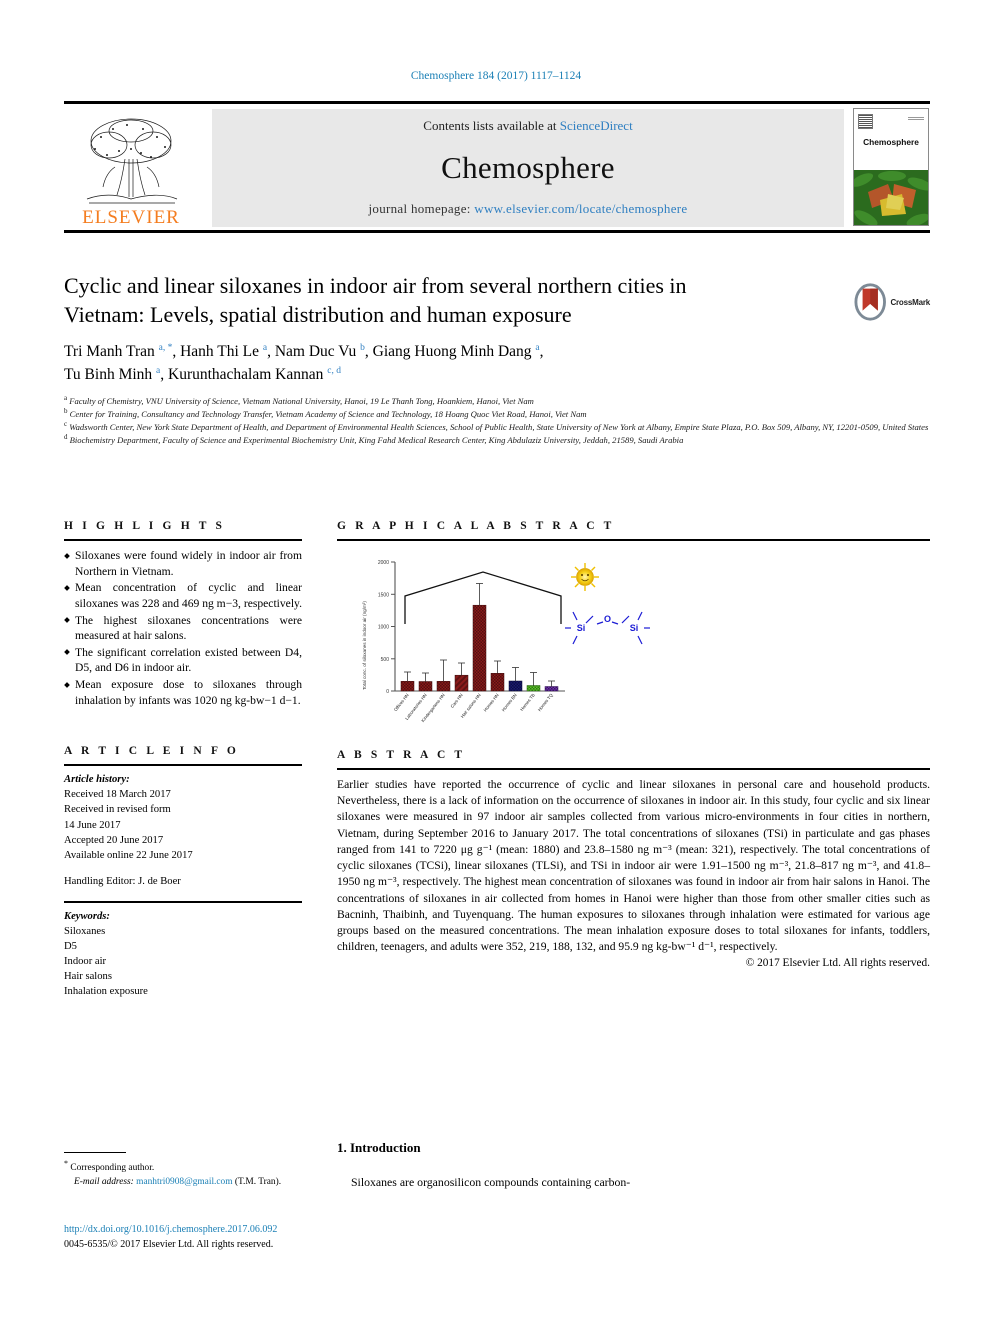  Describe the element at coordinates (87, 916) in the screenshot. I see `keywords-label: Keywords:` at that location.